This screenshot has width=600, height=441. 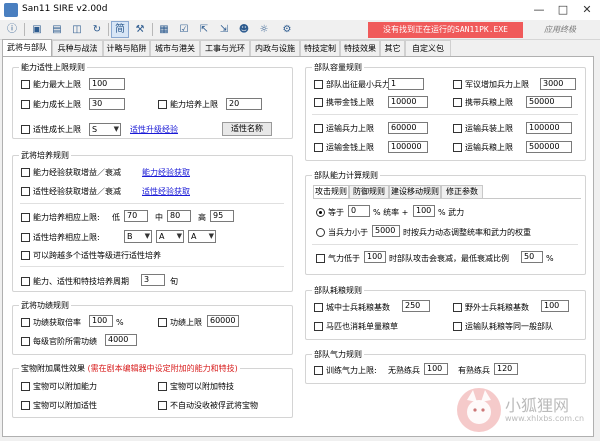 What do you see at coordinates (37, 29) in the screenshot?
I see `save-icon: ▣` at bounding box center [37, 29].